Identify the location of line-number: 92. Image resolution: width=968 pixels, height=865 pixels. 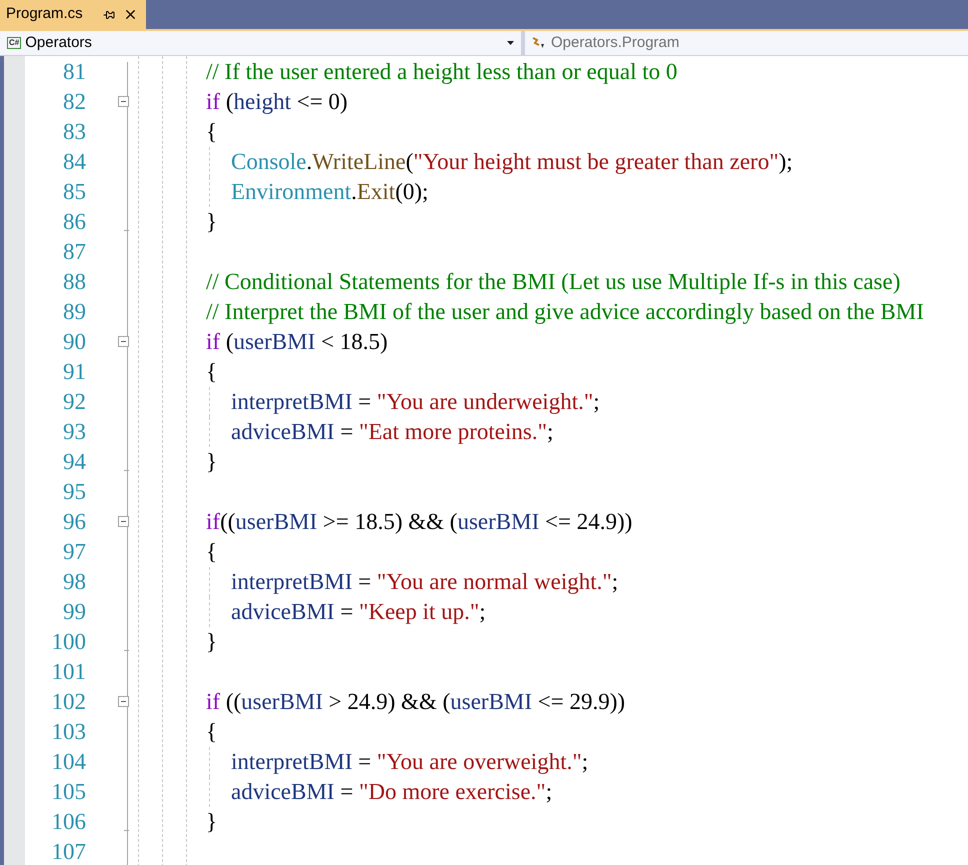
(74, 402).